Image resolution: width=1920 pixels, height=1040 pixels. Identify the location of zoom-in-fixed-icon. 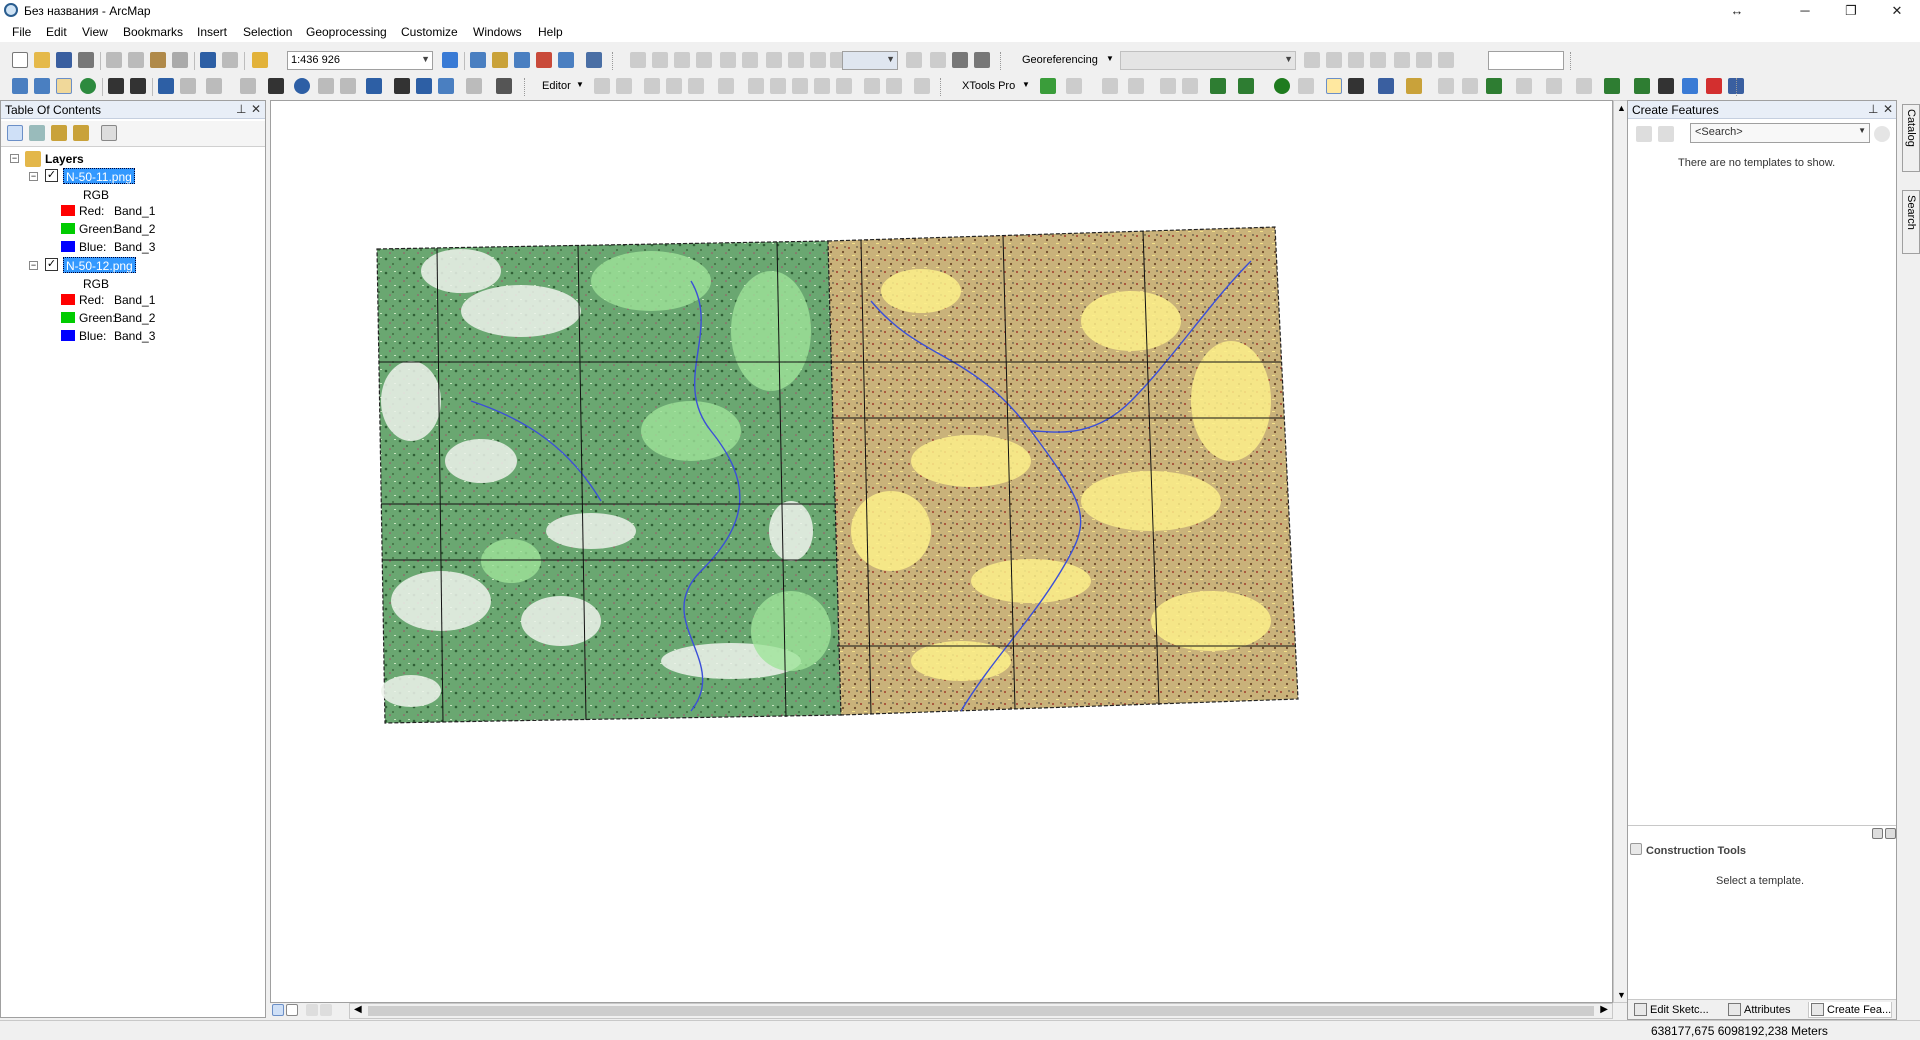
(638, 60).